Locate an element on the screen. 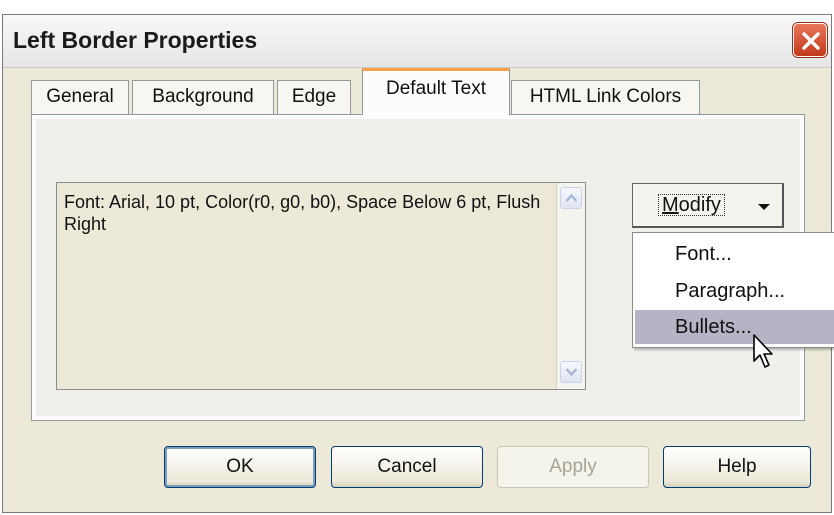 The height and width of the screenshot is (515, 834). close-icon is located at coordinates (811, 41).